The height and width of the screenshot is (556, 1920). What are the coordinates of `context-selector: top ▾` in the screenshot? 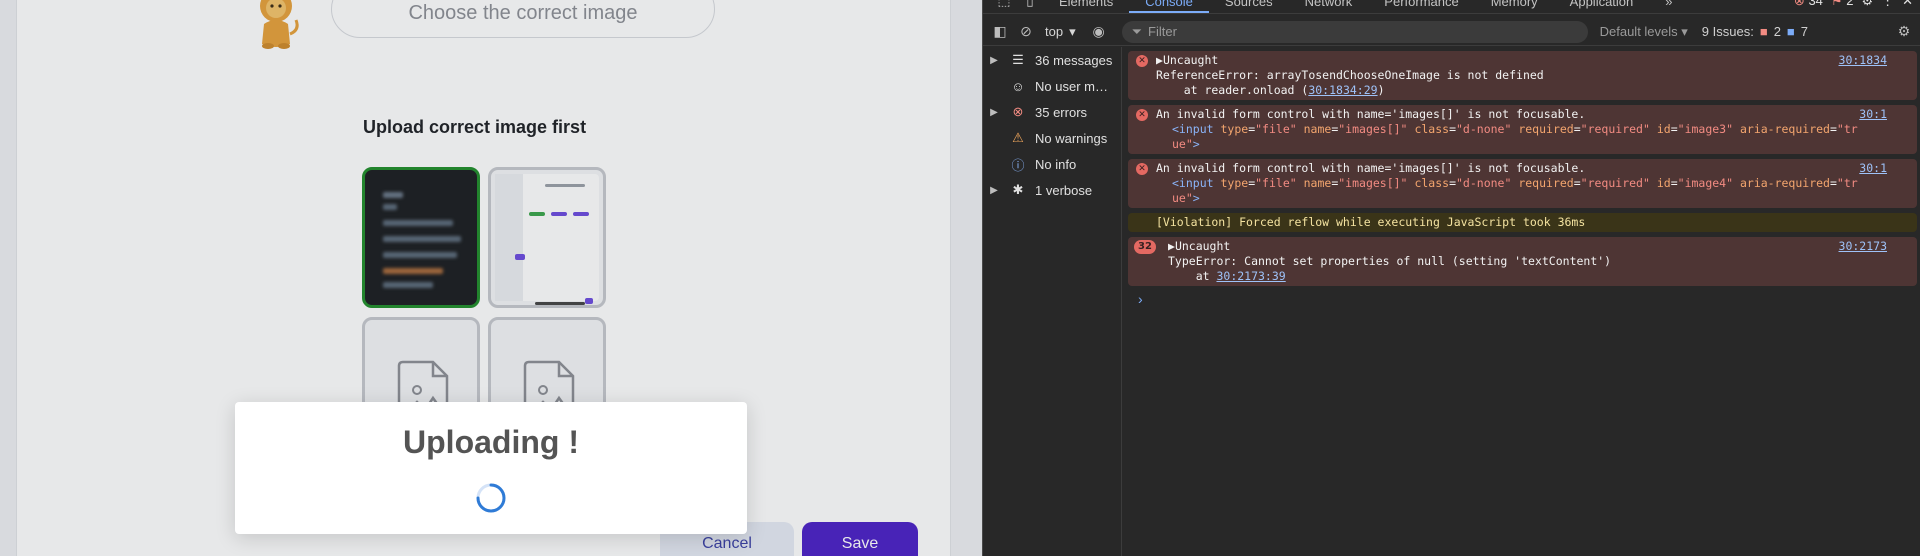 It's located at (1060, 32).